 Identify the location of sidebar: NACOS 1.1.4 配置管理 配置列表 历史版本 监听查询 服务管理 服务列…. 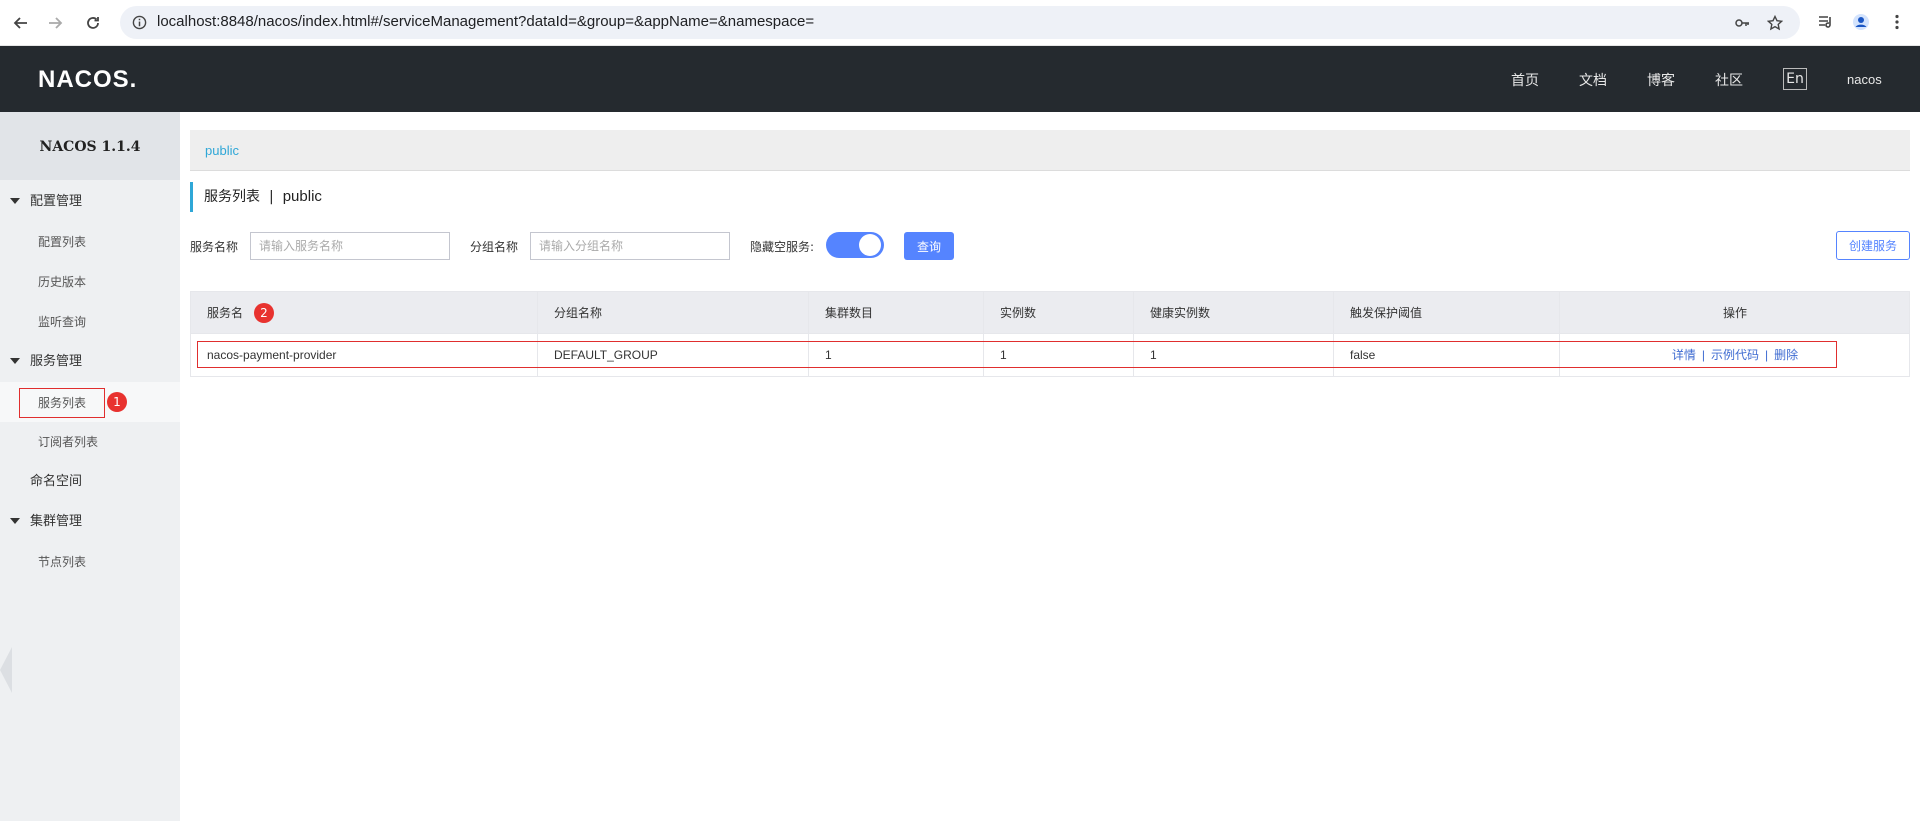
(90, 466).